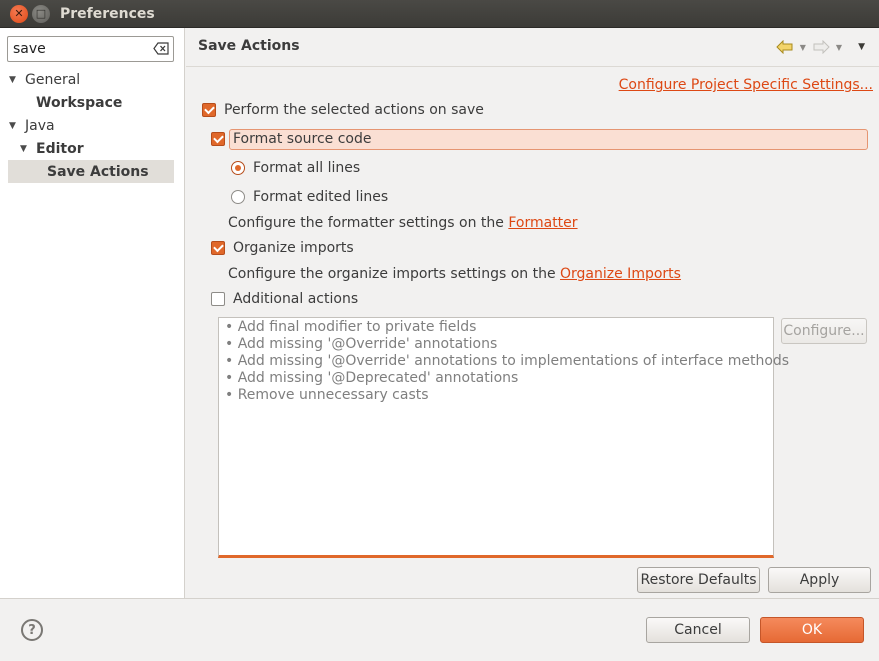 The height and width of the screenshot is (661, 879). I want to click on format-all-lines-row: Format all lines, so click(295, 168).